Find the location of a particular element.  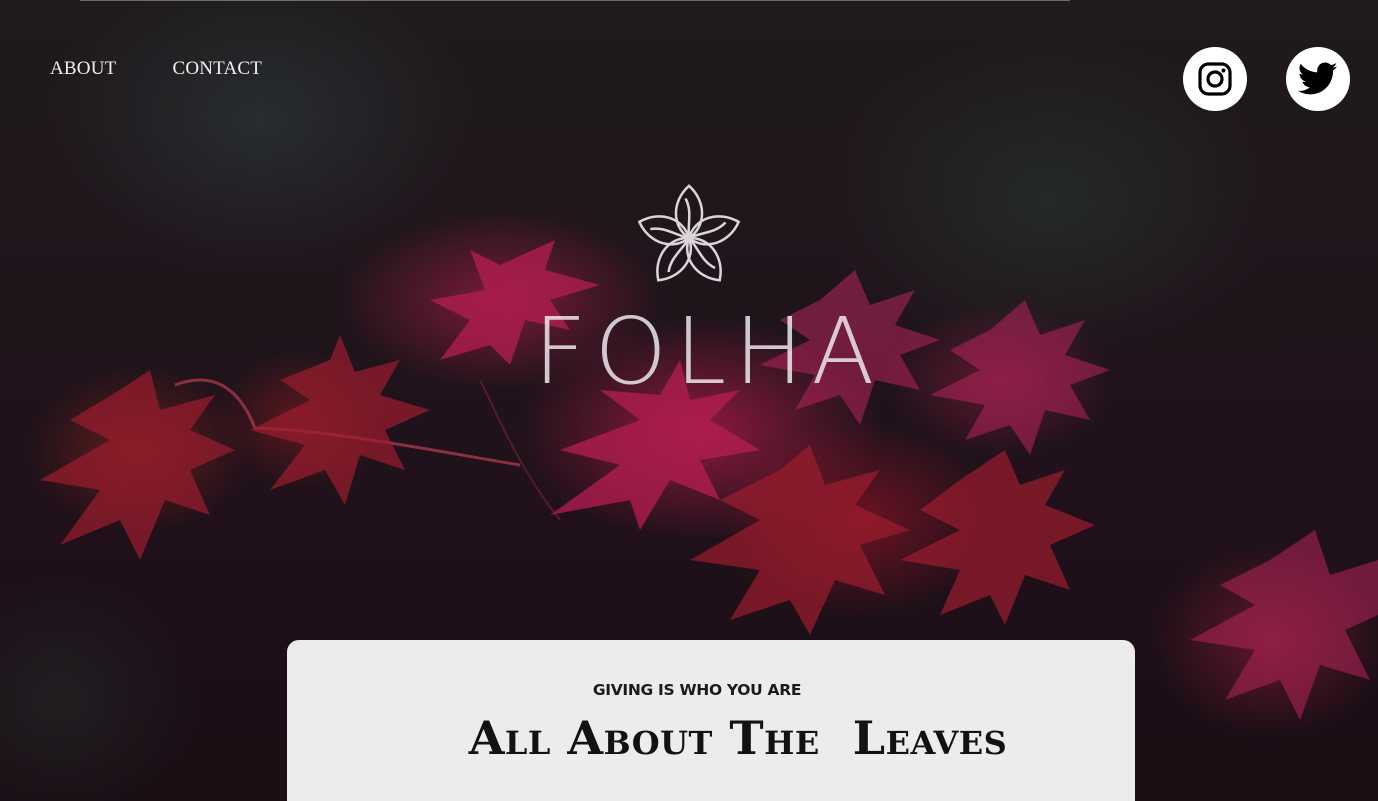

twitter-button is located at coordinates (1318, 79).